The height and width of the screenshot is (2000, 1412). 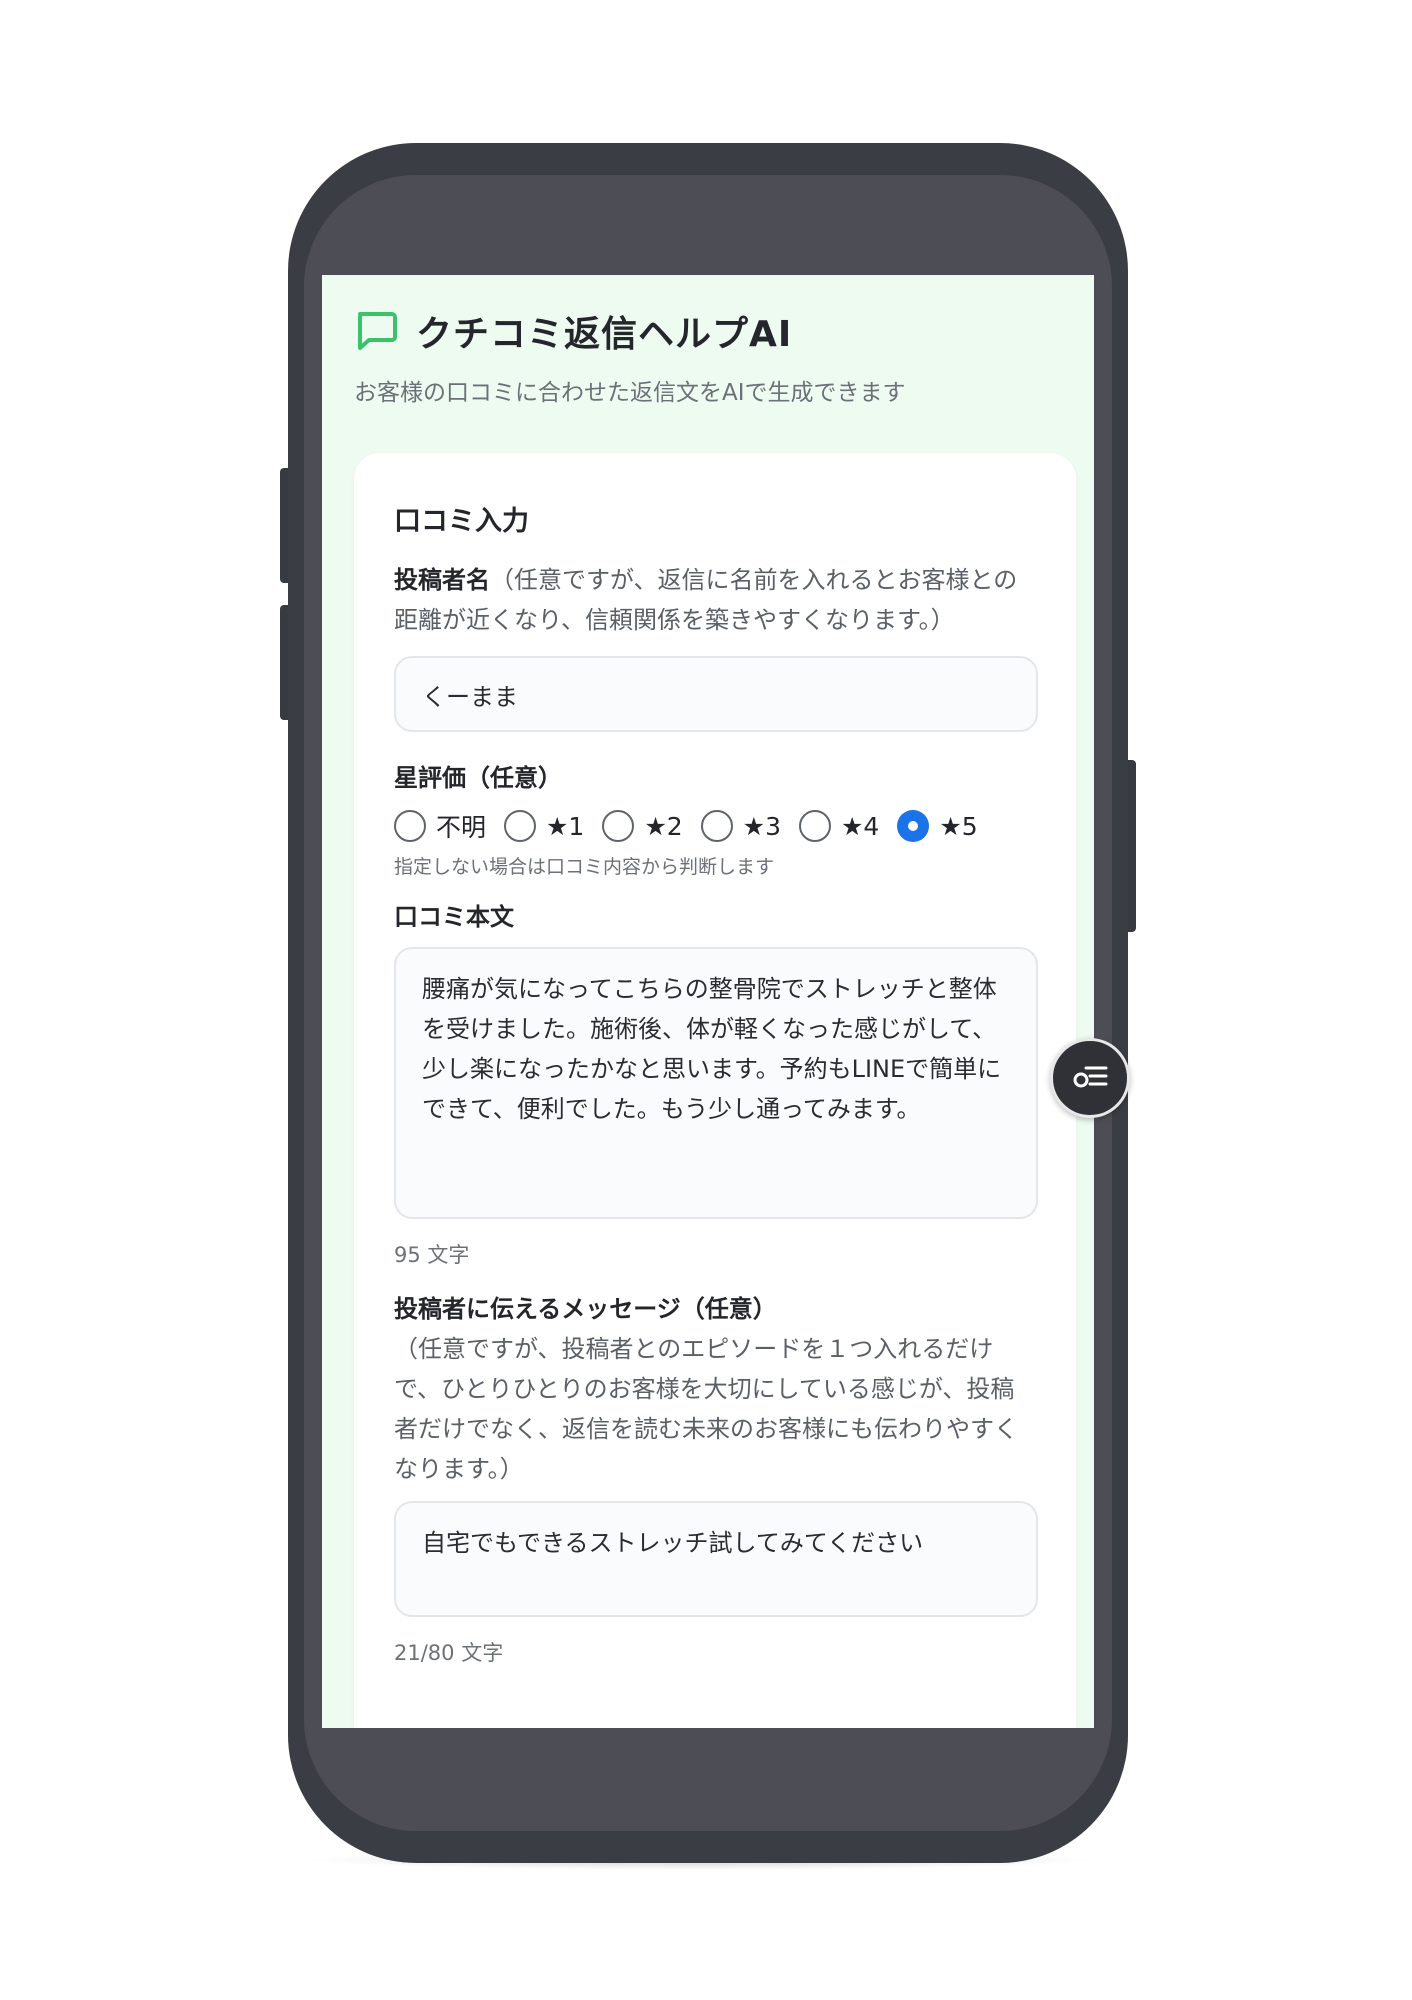 I want to click on rating-option-1: ★1, so click(x=544, y=826).